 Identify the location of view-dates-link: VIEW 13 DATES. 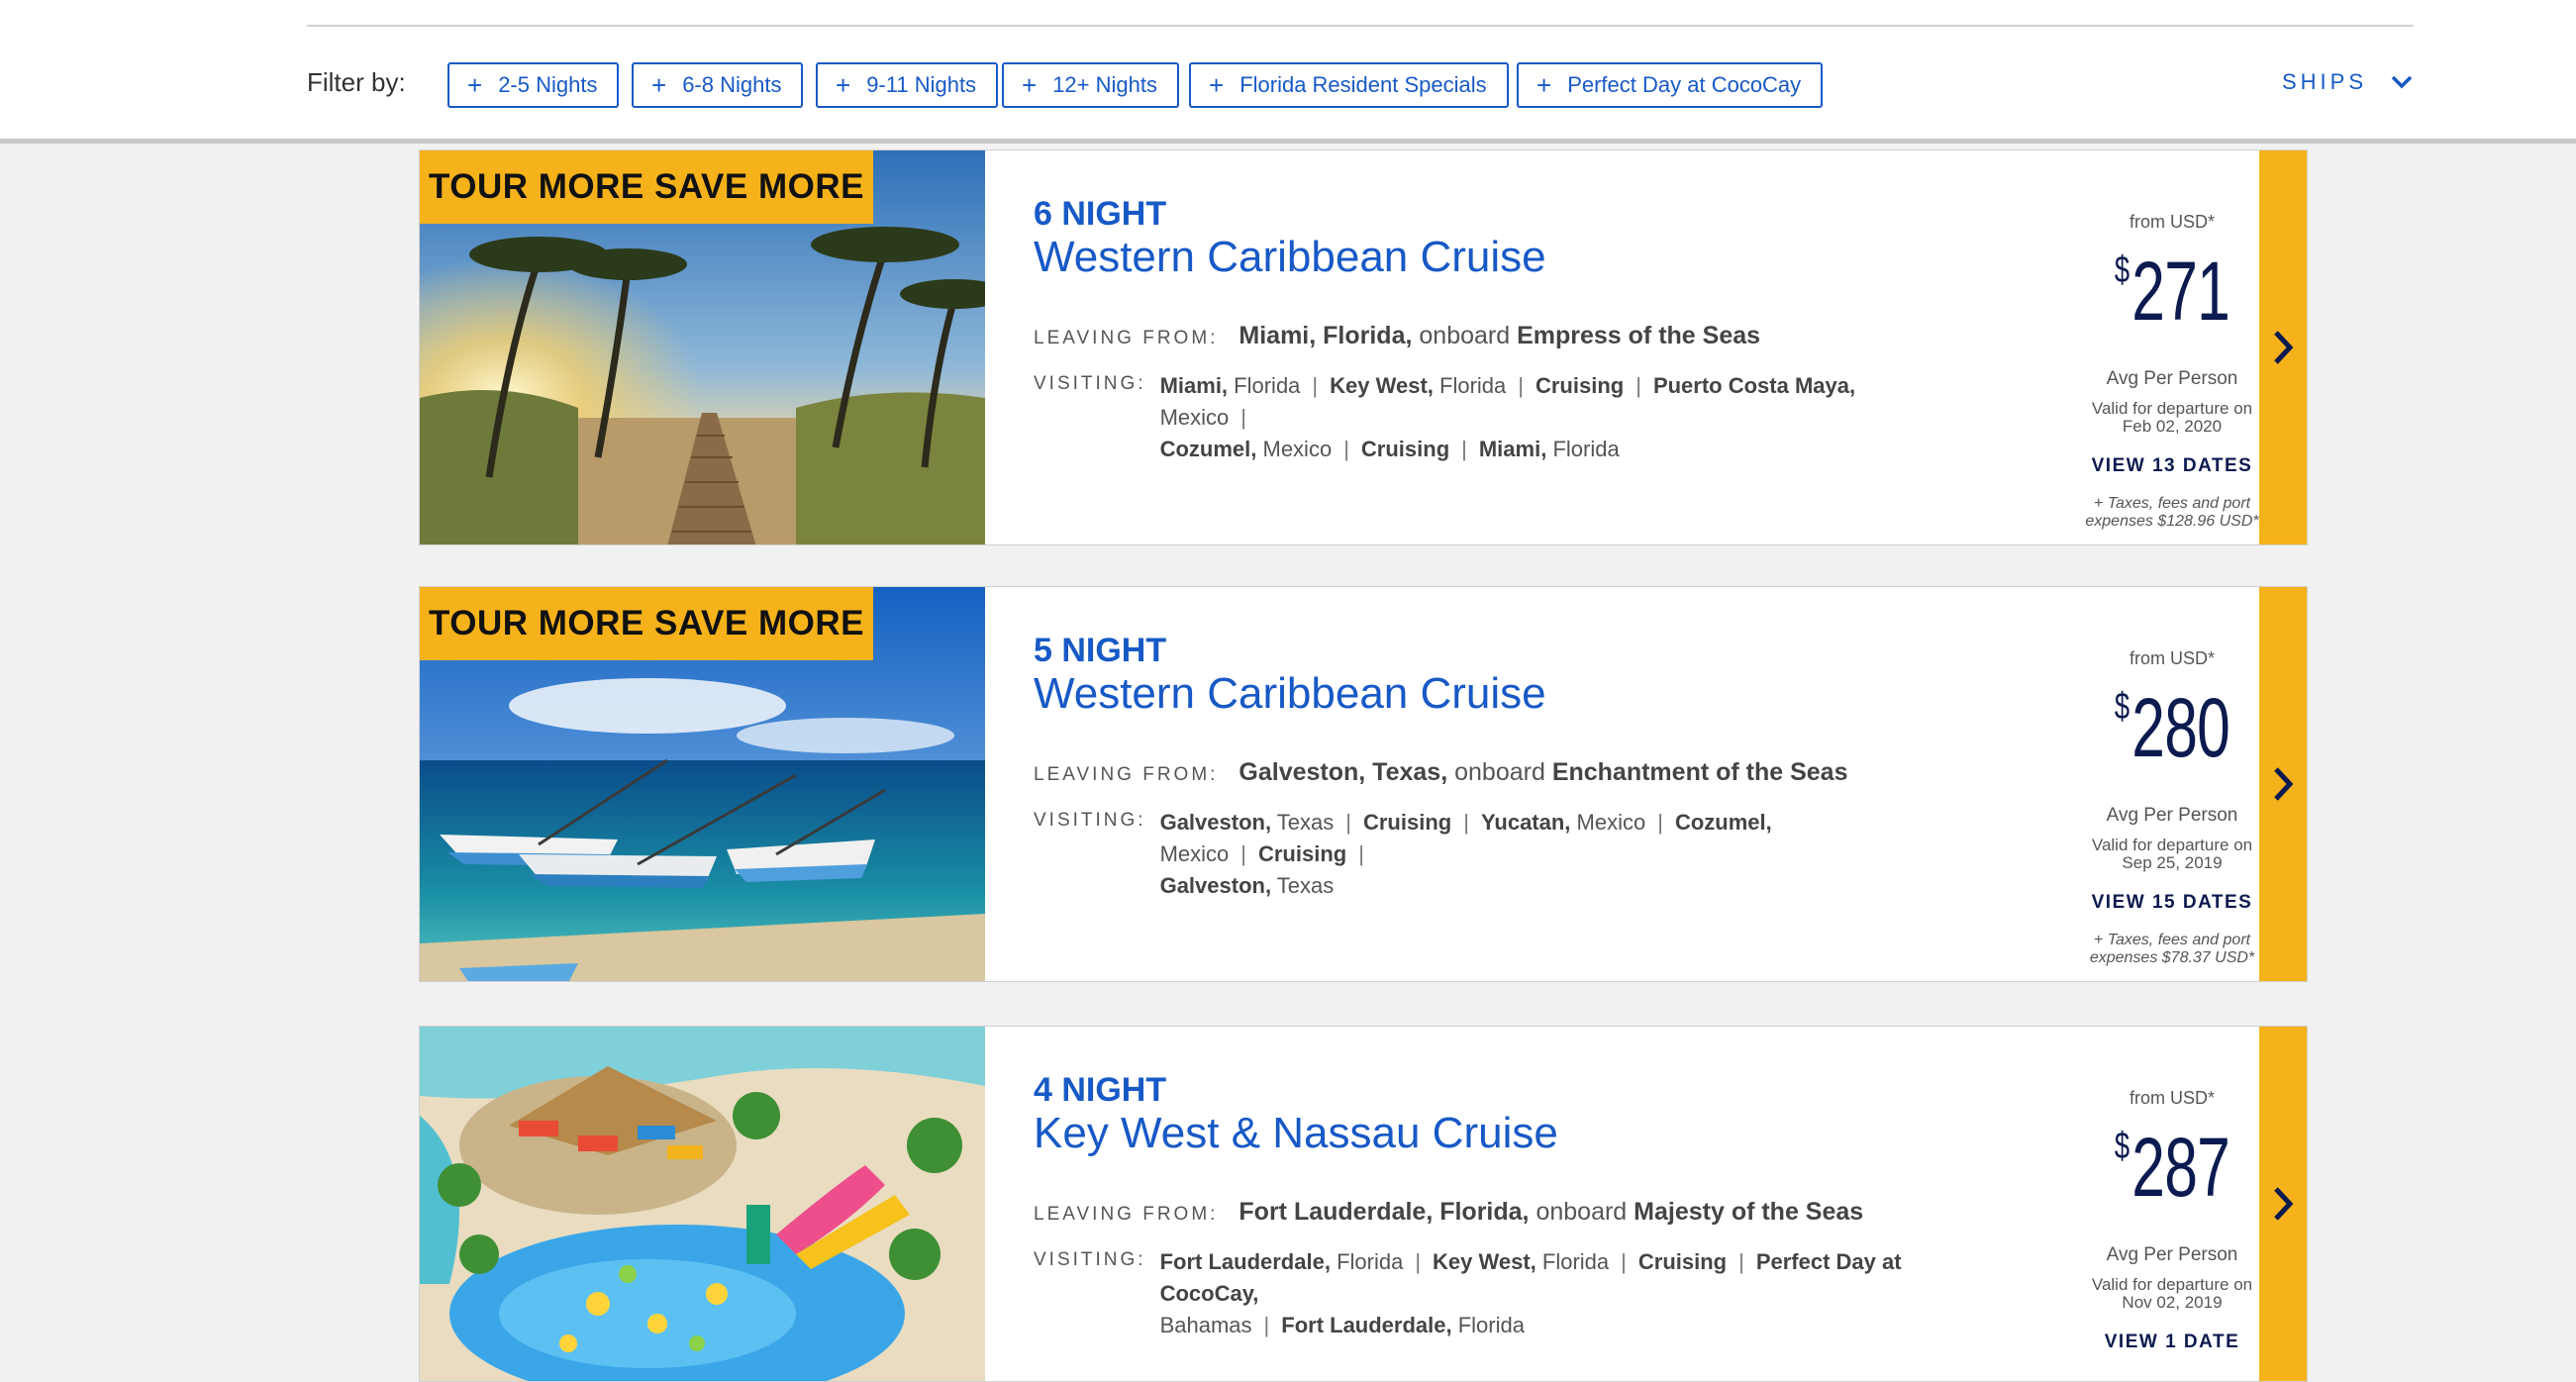
(2172, 466).